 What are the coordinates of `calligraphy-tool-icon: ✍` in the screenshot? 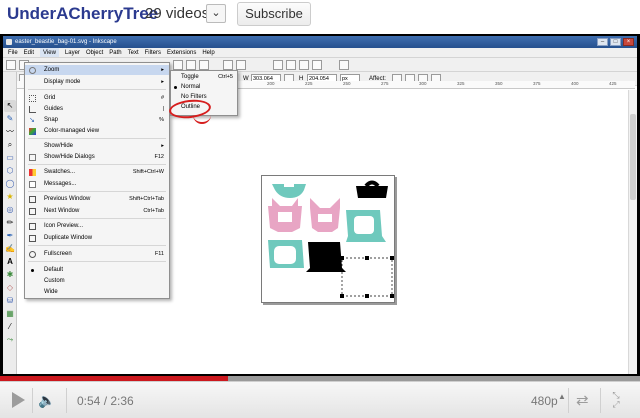 It's located at (10, 249).